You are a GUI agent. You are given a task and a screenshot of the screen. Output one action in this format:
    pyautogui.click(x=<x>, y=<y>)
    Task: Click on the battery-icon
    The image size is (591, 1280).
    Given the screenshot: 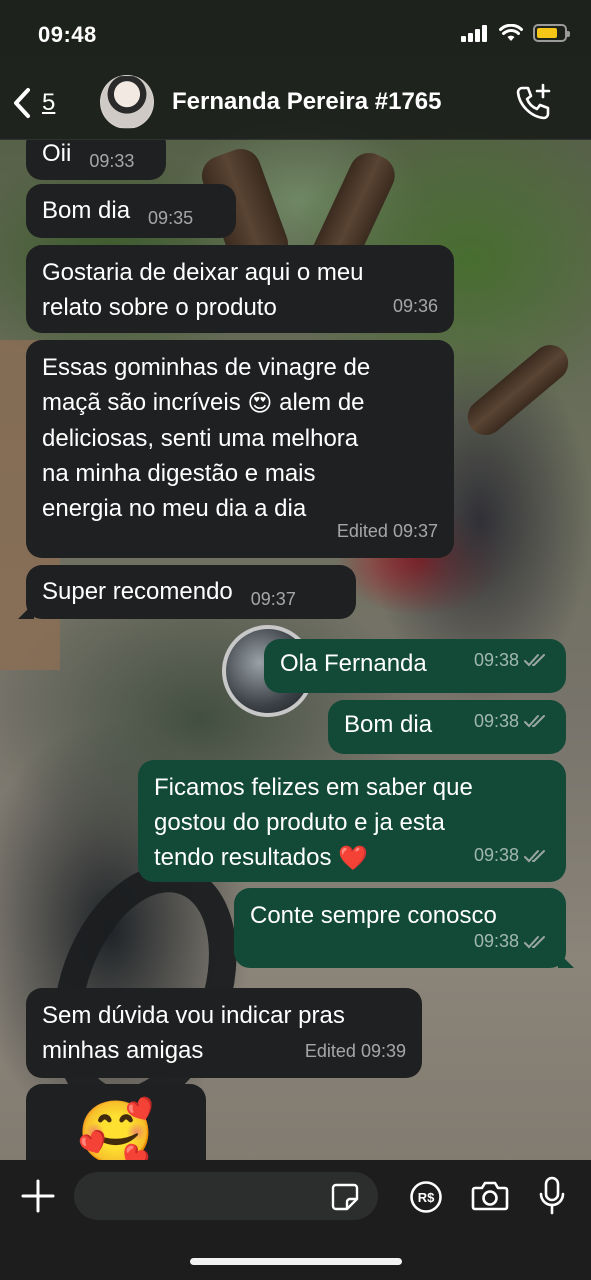 What is the action you would take?
    pyautogui.click(x=551, y=33)
    